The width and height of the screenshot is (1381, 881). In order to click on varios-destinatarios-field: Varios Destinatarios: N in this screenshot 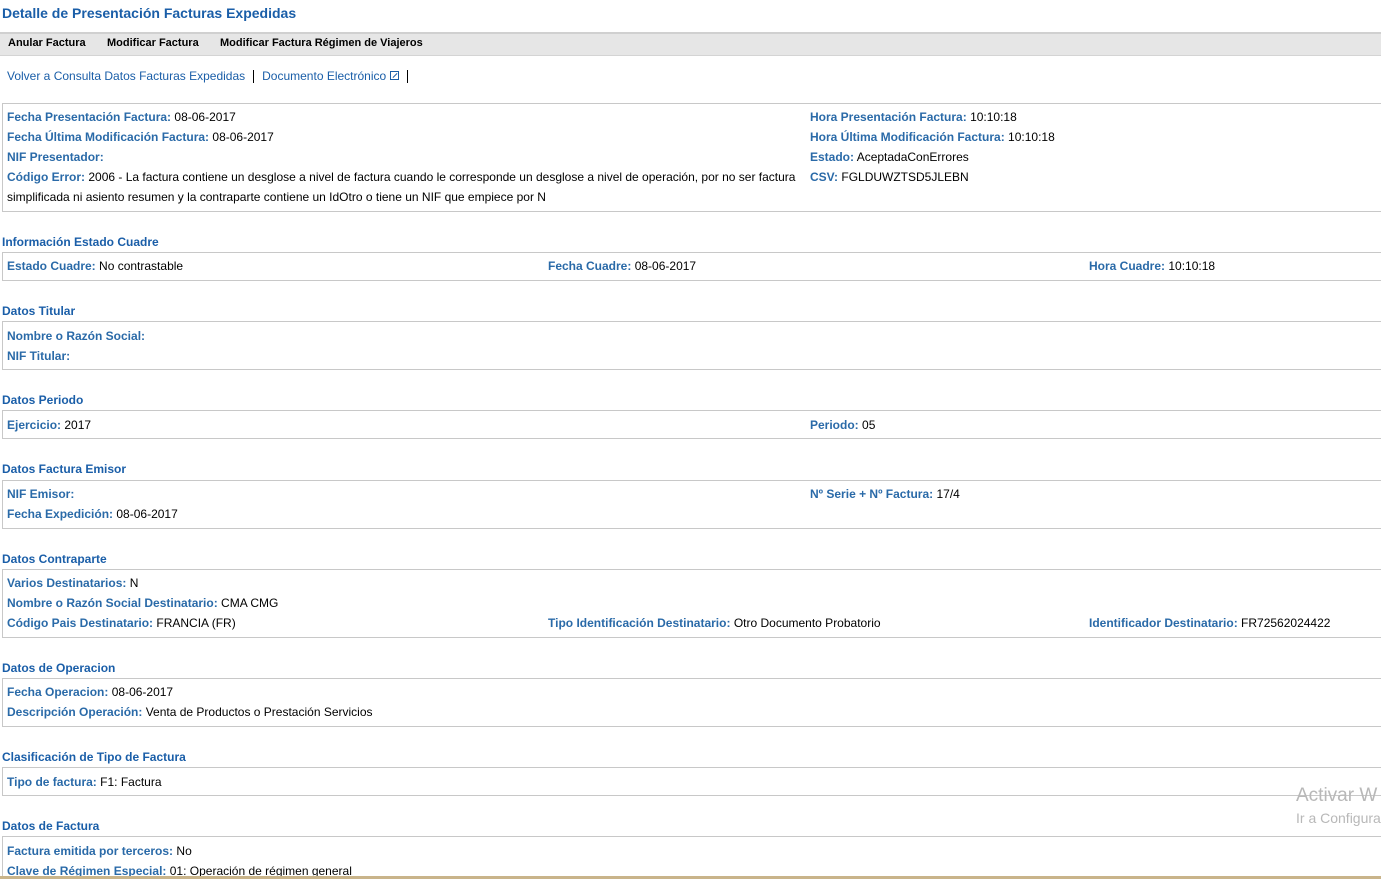, I will do `click(73, 583)`.